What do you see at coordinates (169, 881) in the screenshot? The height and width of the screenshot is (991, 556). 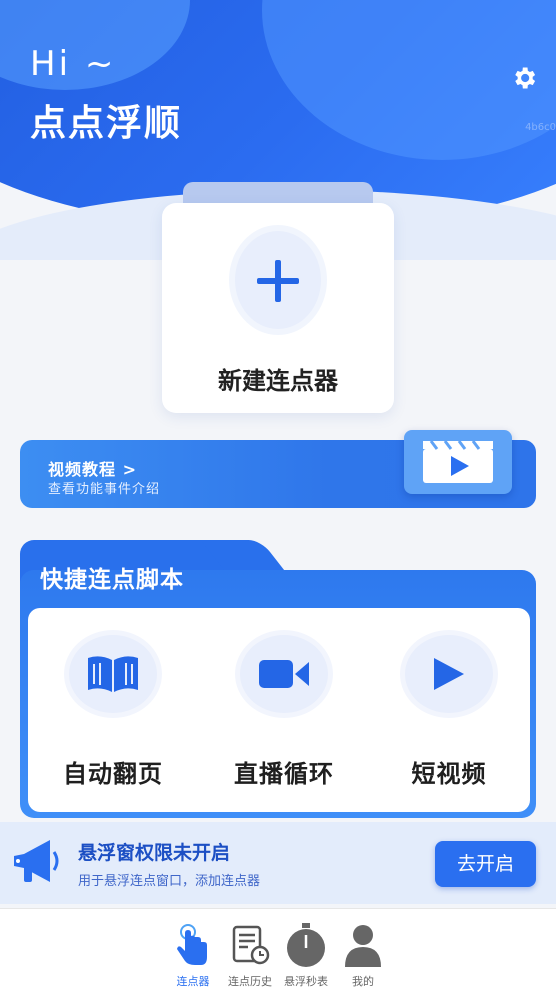 I see `notice-subtitle: 用于悬浮连点窗口，添加连点器` at bounding box center [169, 881].